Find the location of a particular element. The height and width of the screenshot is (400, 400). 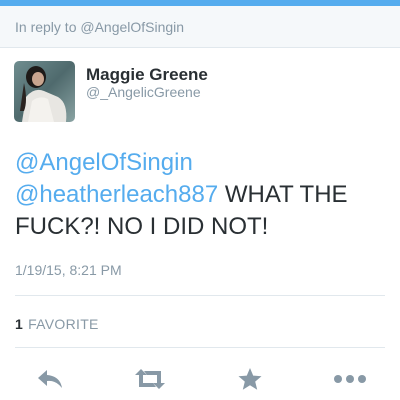

favorite-label: FAVORITE is located at coordinates (63, 324).